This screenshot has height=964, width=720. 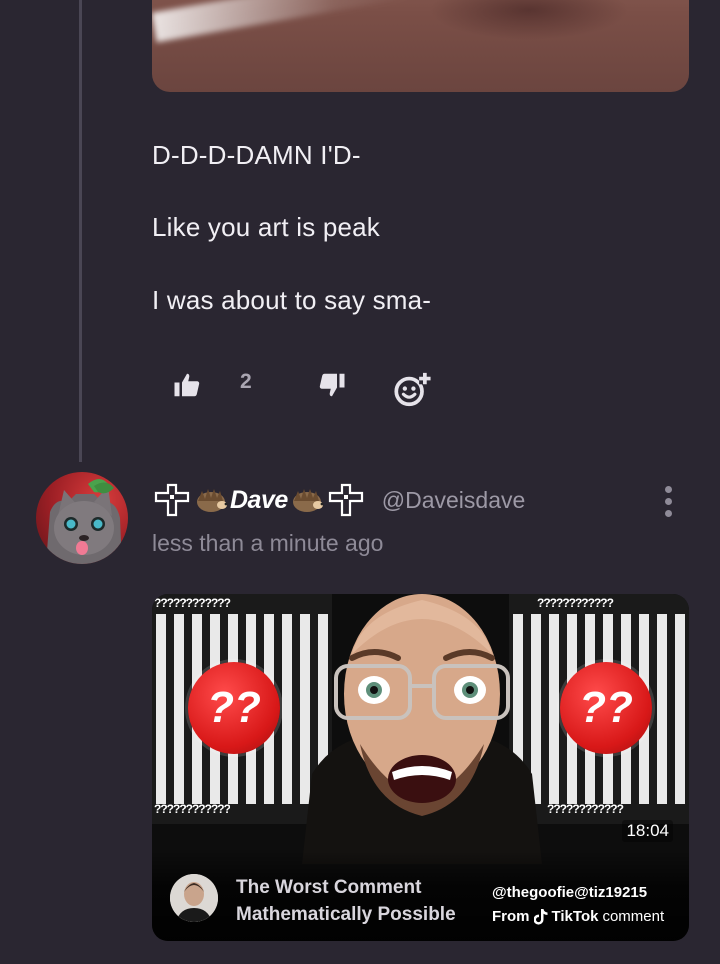 I want to click on user-handle: @Daveisdave, so click(x=454, y=500).